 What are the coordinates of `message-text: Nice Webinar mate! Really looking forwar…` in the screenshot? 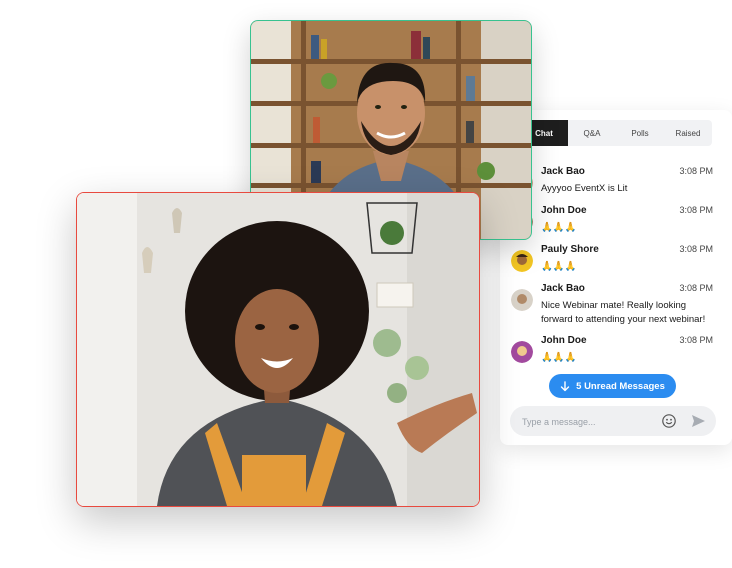 It's located at (623, 312).